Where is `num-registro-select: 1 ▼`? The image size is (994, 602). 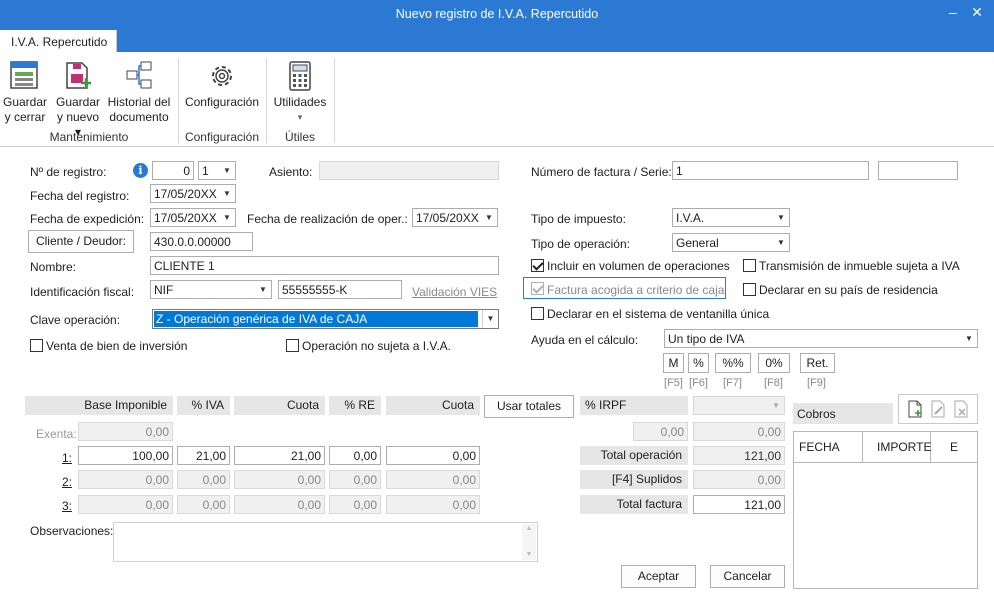
num-registro-select: 1 ▼ is located at coordinates (217, 170).